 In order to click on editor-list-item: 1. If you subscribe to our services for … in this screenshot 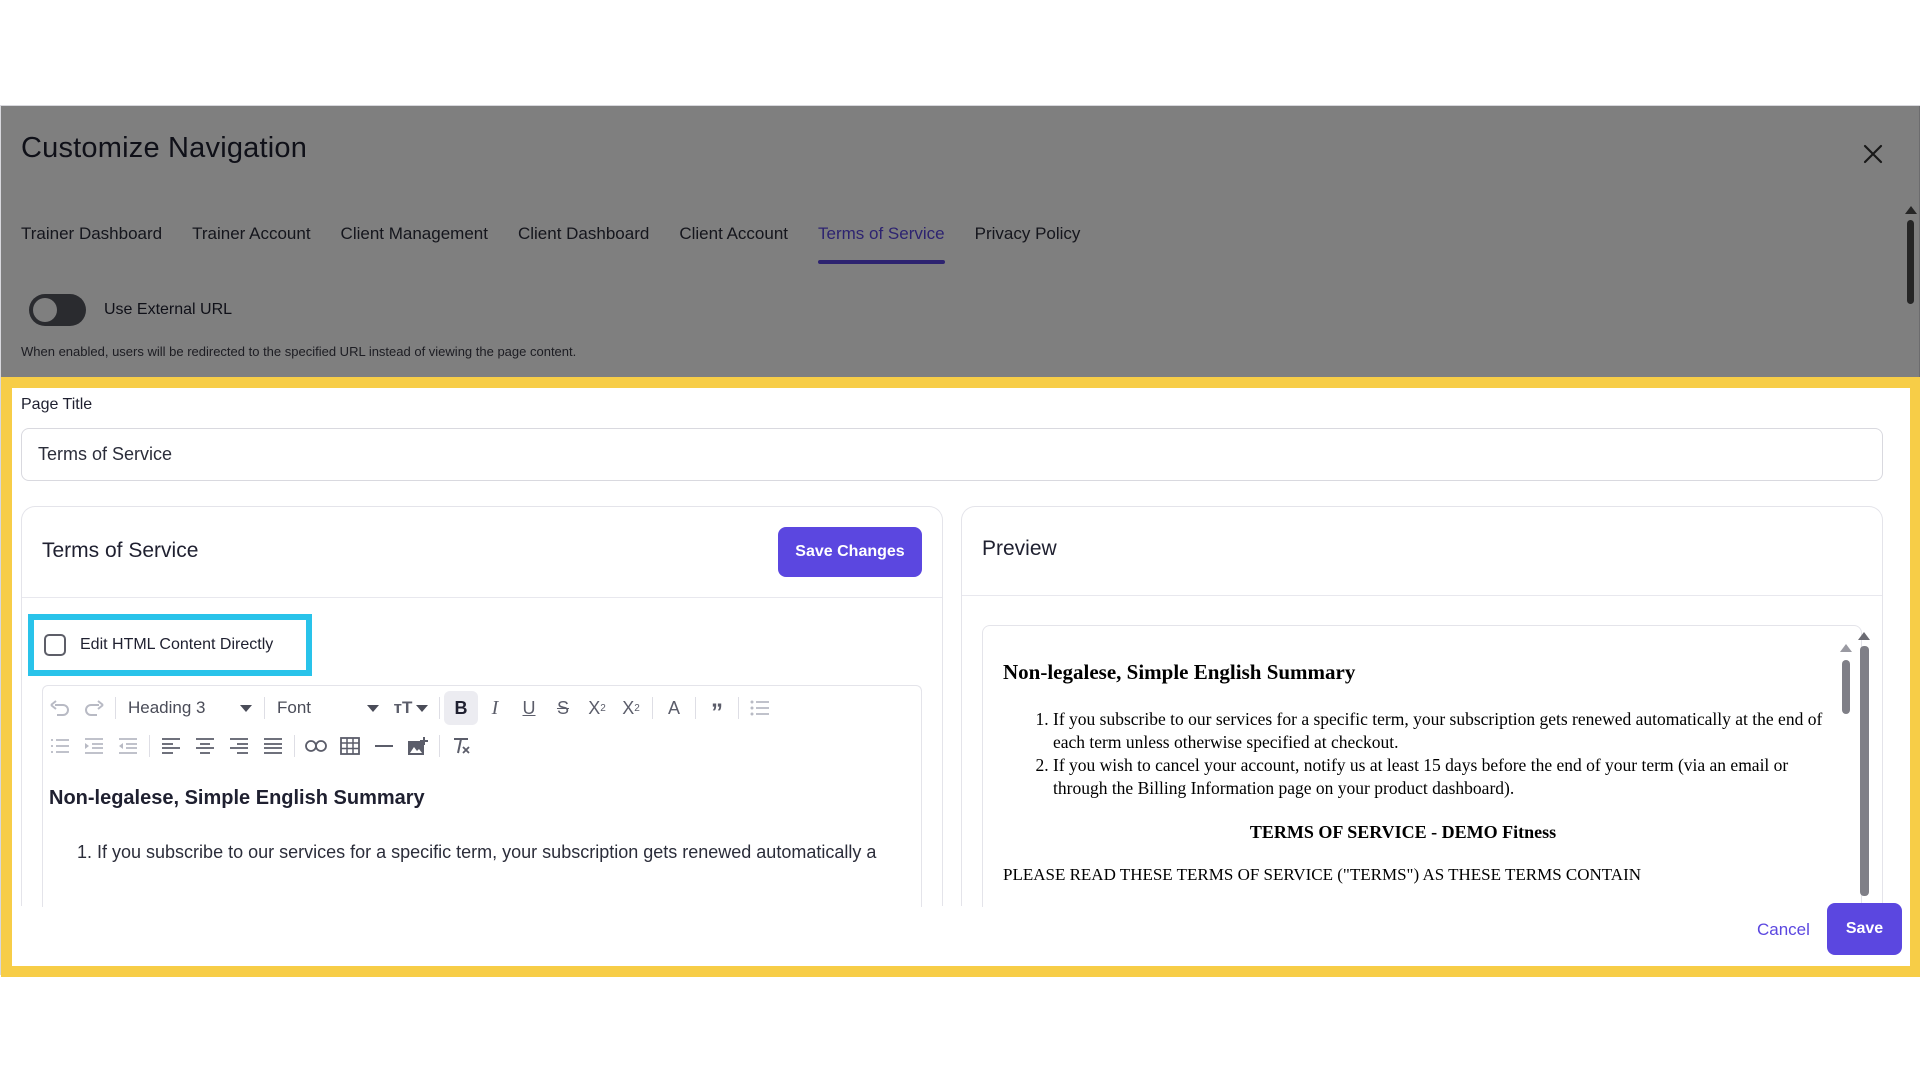, I will do `click(477, 852)`.